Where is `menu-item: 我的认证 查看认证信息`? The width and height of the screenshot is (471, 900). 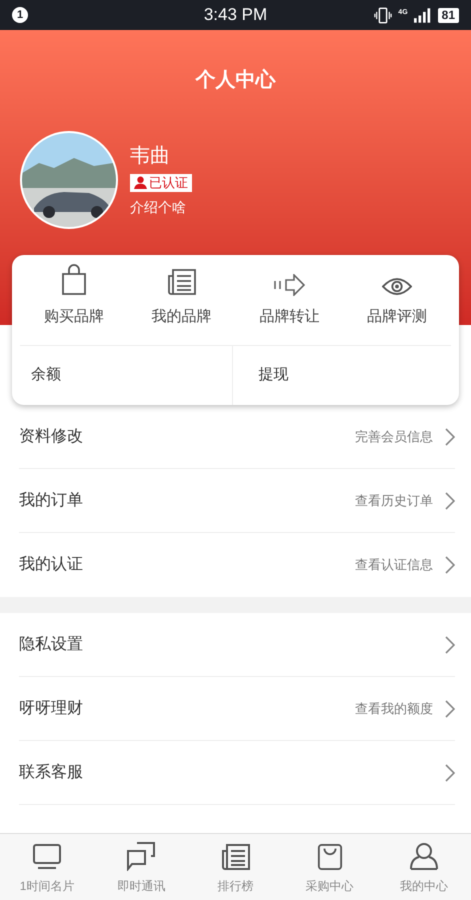
menu-item: 我的认证 查看认证信息 is located at coordinates (235, 565).